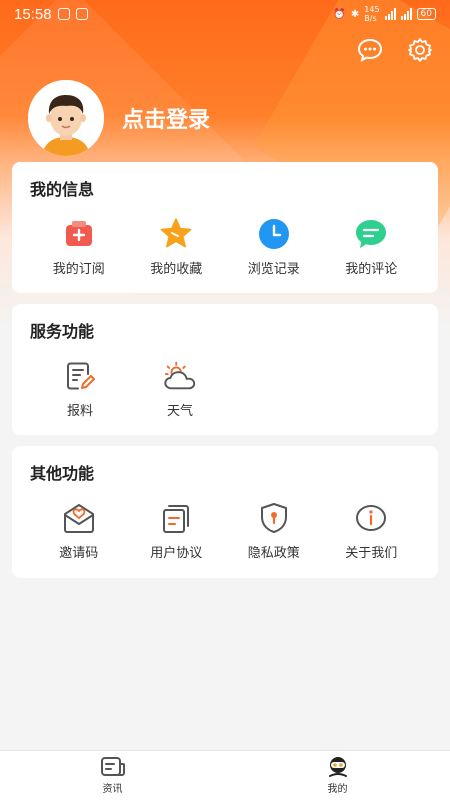 Image resolution: width=450 pixels, height=800 pixels. I want to click on info-icon, so click(371, 518).